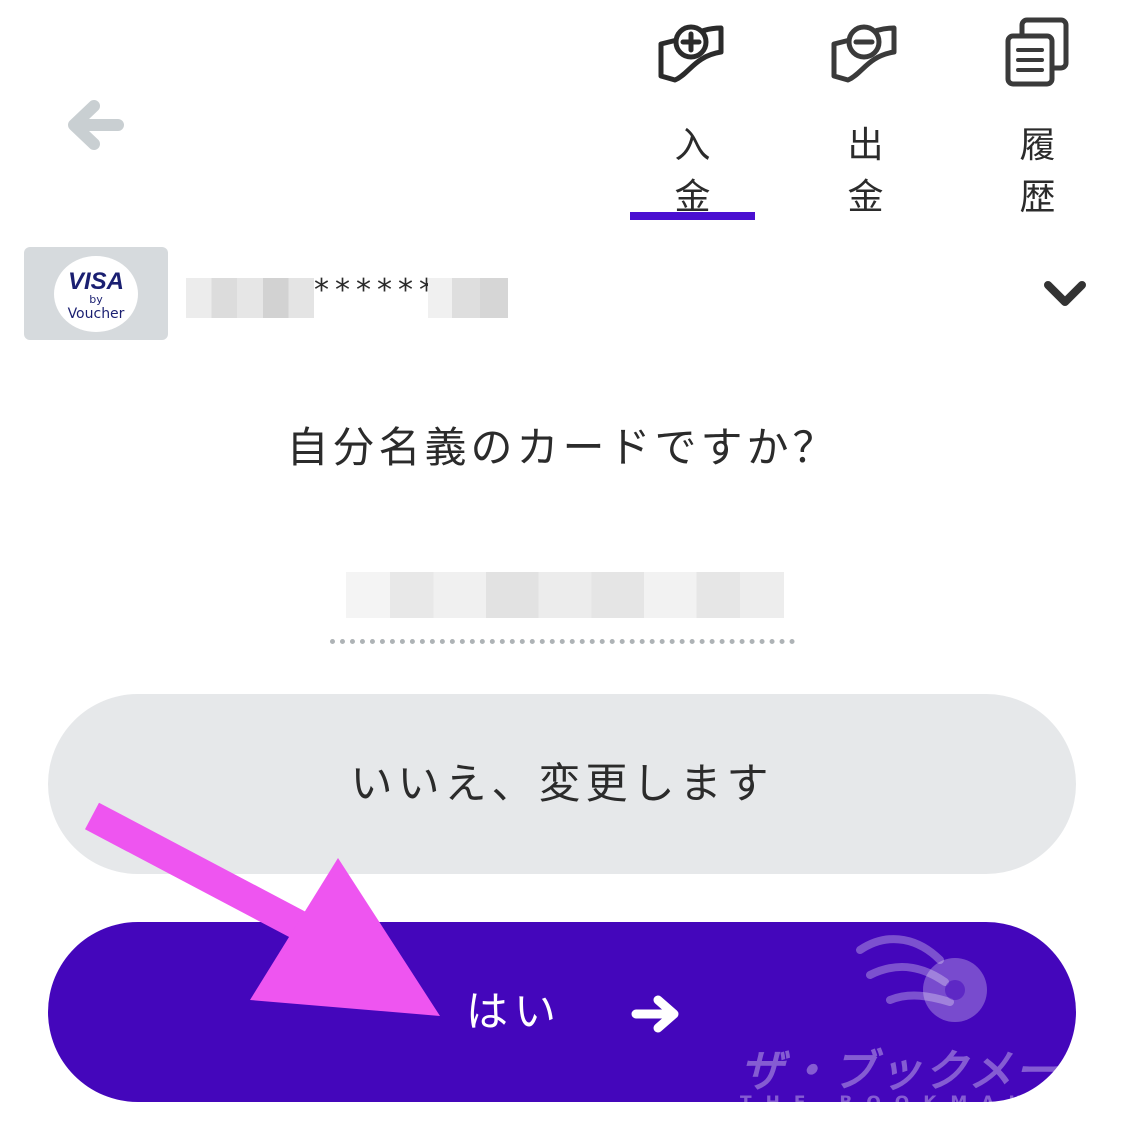  I want to click on deposit-plus-icon, so click(690, 53).